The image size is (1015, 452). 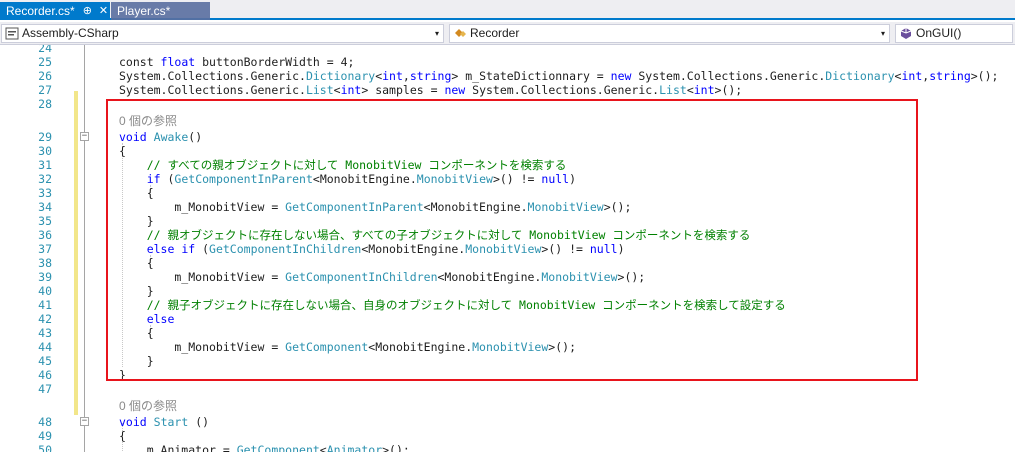 What do you see at coordinates (319, 90) in the screenshot?
I see `code-identifier: List` at bounding box center [319, 90].